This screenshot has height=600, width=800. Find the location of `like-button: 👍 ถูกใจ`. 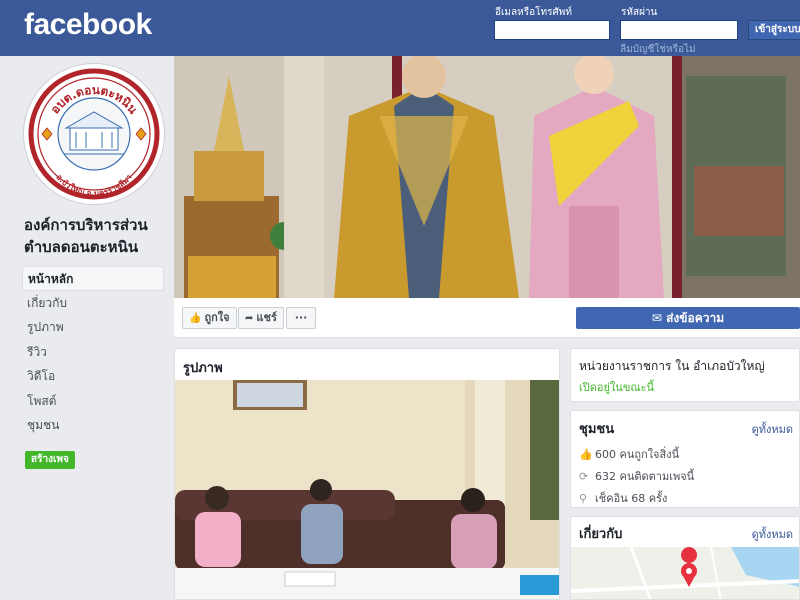

like-button: 👍 ถูกใจ is located at coordinates (209, 318).